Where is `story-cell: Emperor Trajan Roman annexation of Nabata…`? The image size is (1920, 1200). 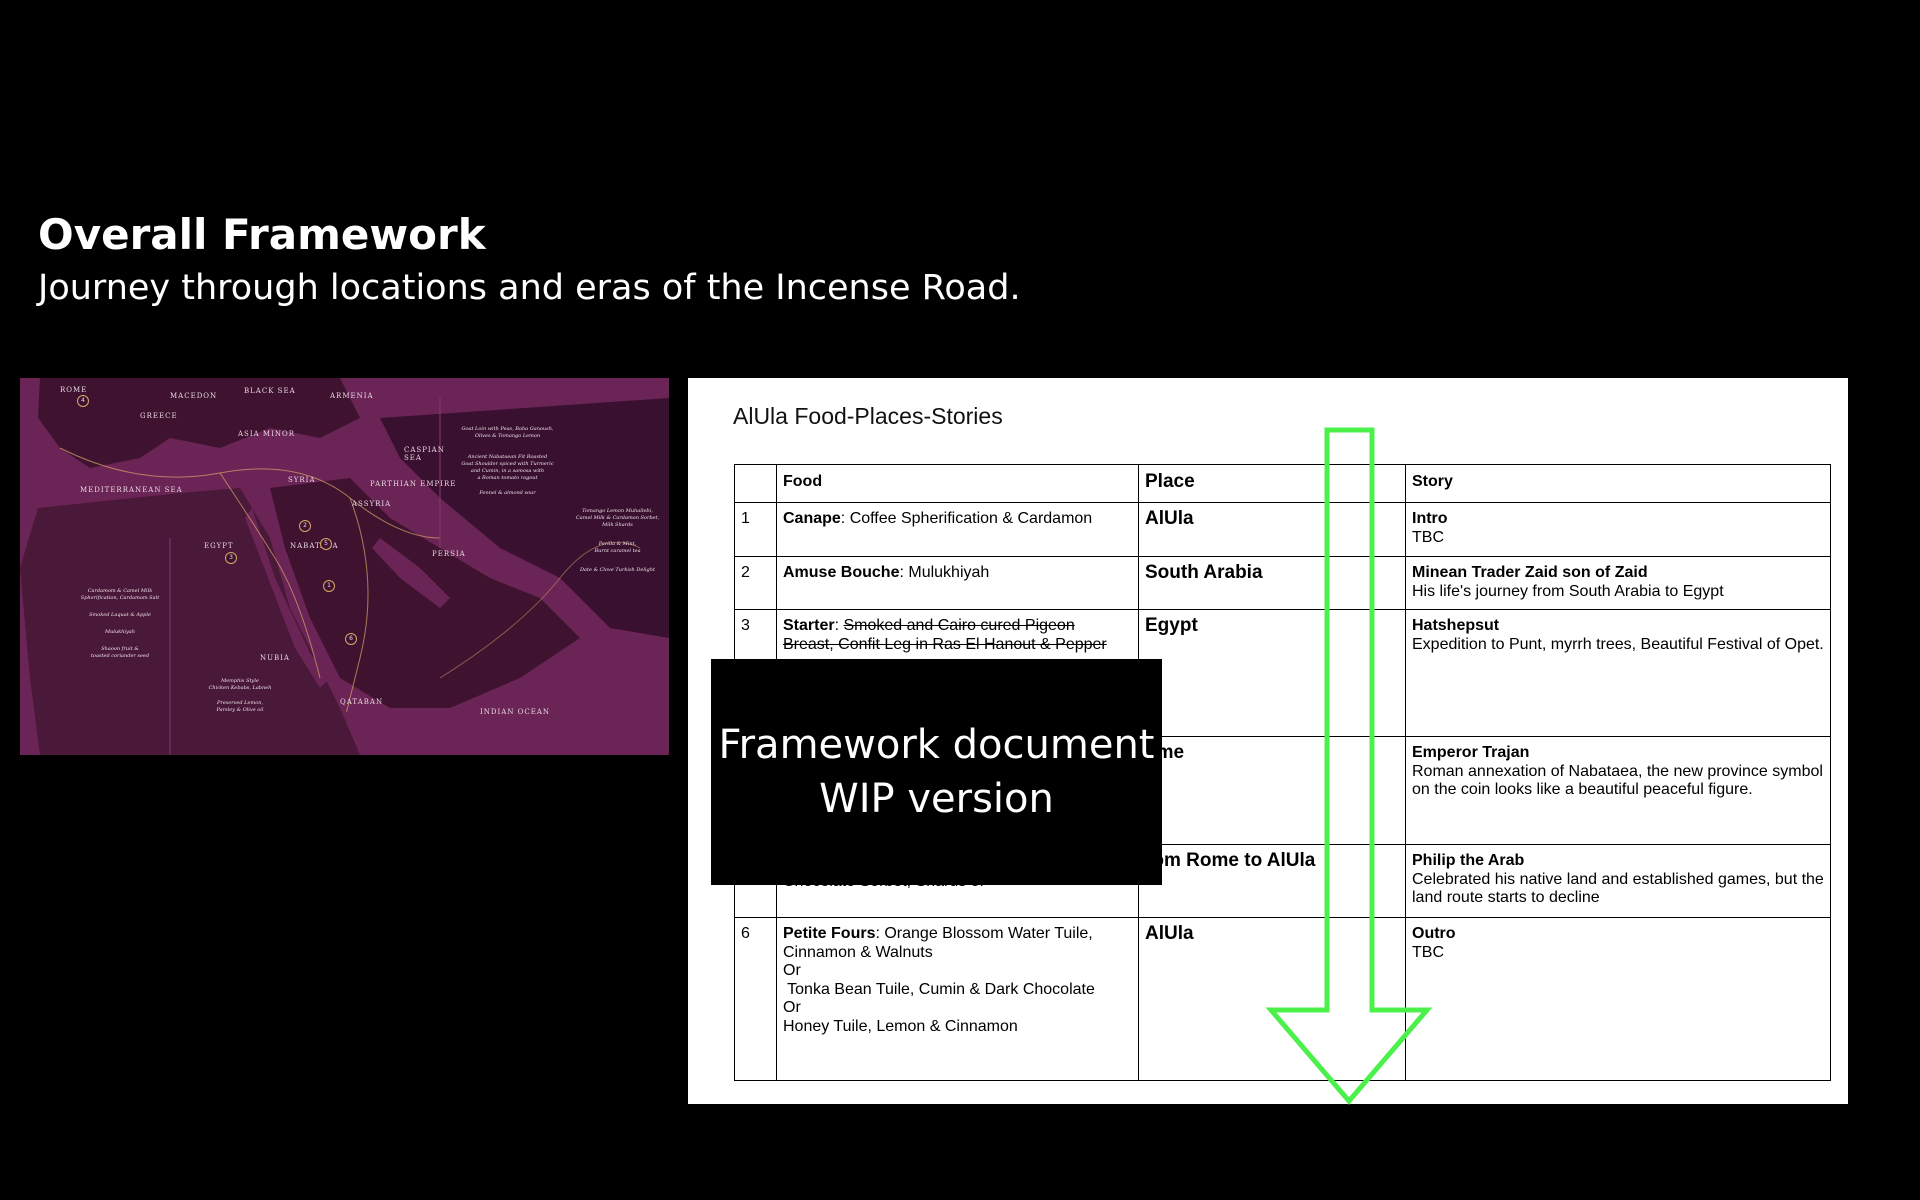
story-cell: Emperor Trajan Roman annexation of Nabata… is located at coordinates (1618, 790).